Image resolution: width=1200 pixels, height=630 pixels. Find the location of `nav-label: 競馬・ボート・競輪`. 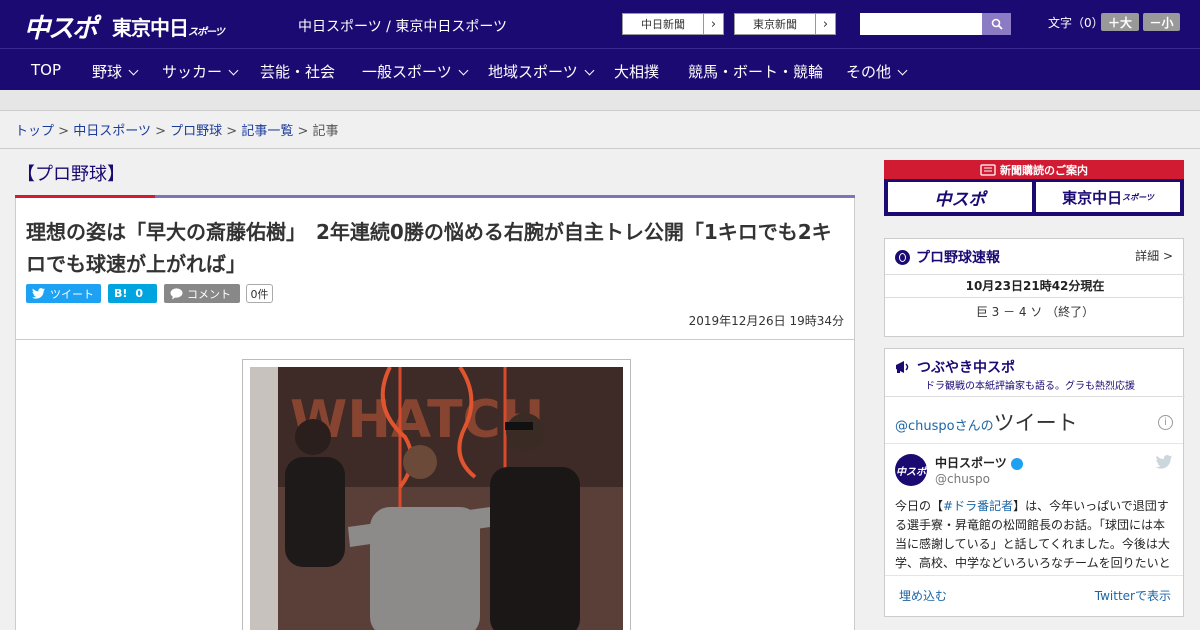

nav-label: 競馬・ボート・競輪 is located at coordinates (756, 72).